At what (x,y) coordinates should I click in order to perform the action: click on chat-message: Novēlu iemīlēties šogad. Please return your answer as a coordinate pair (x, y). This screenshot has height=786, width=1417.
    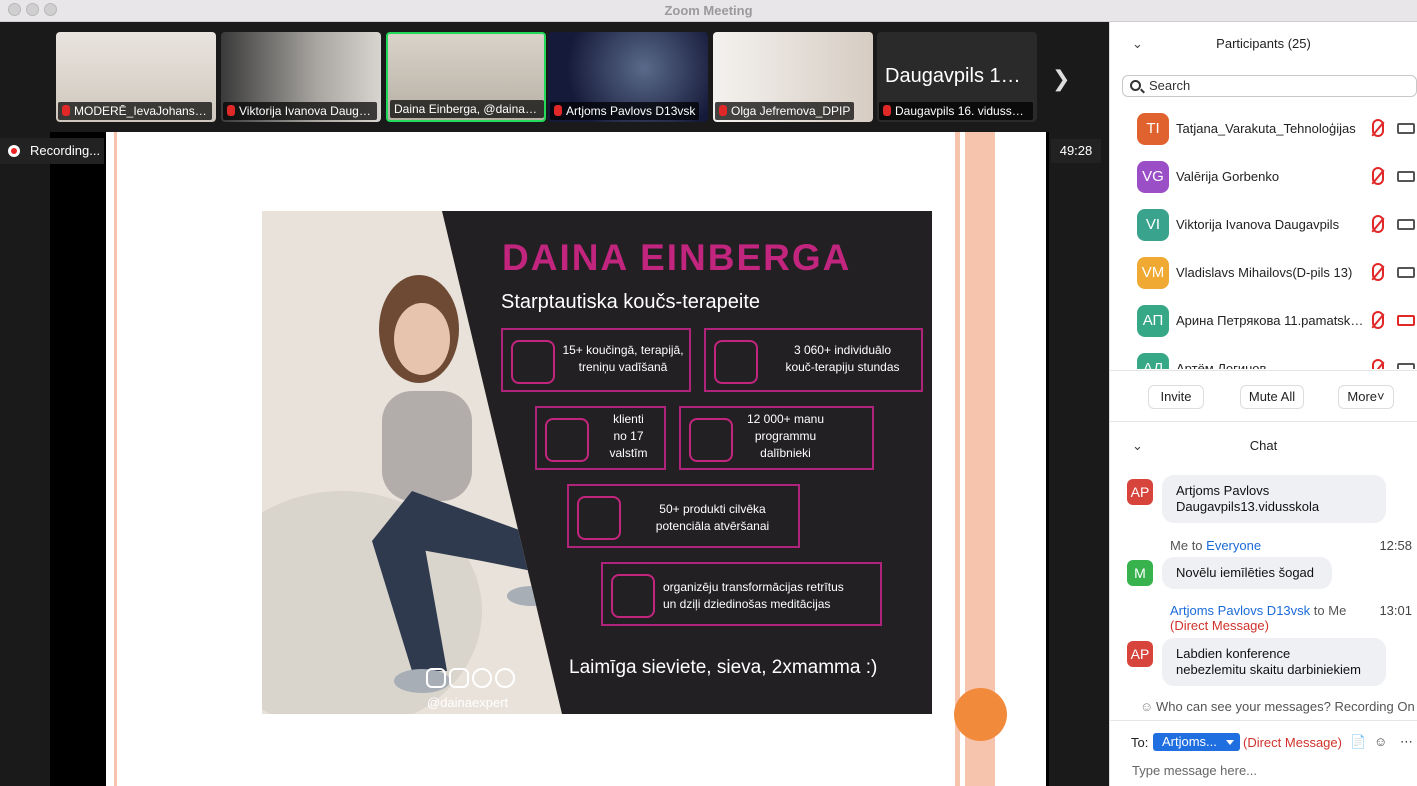
    Looking at the image, I should click on (1247, 573).